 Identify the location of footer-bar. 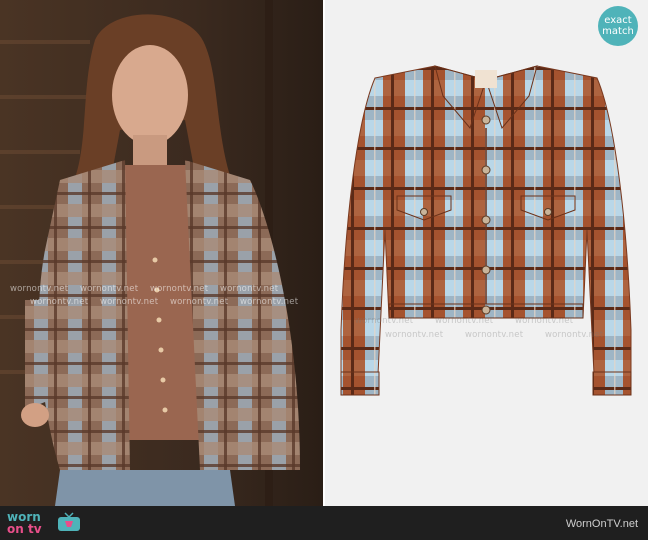
(324, 523).